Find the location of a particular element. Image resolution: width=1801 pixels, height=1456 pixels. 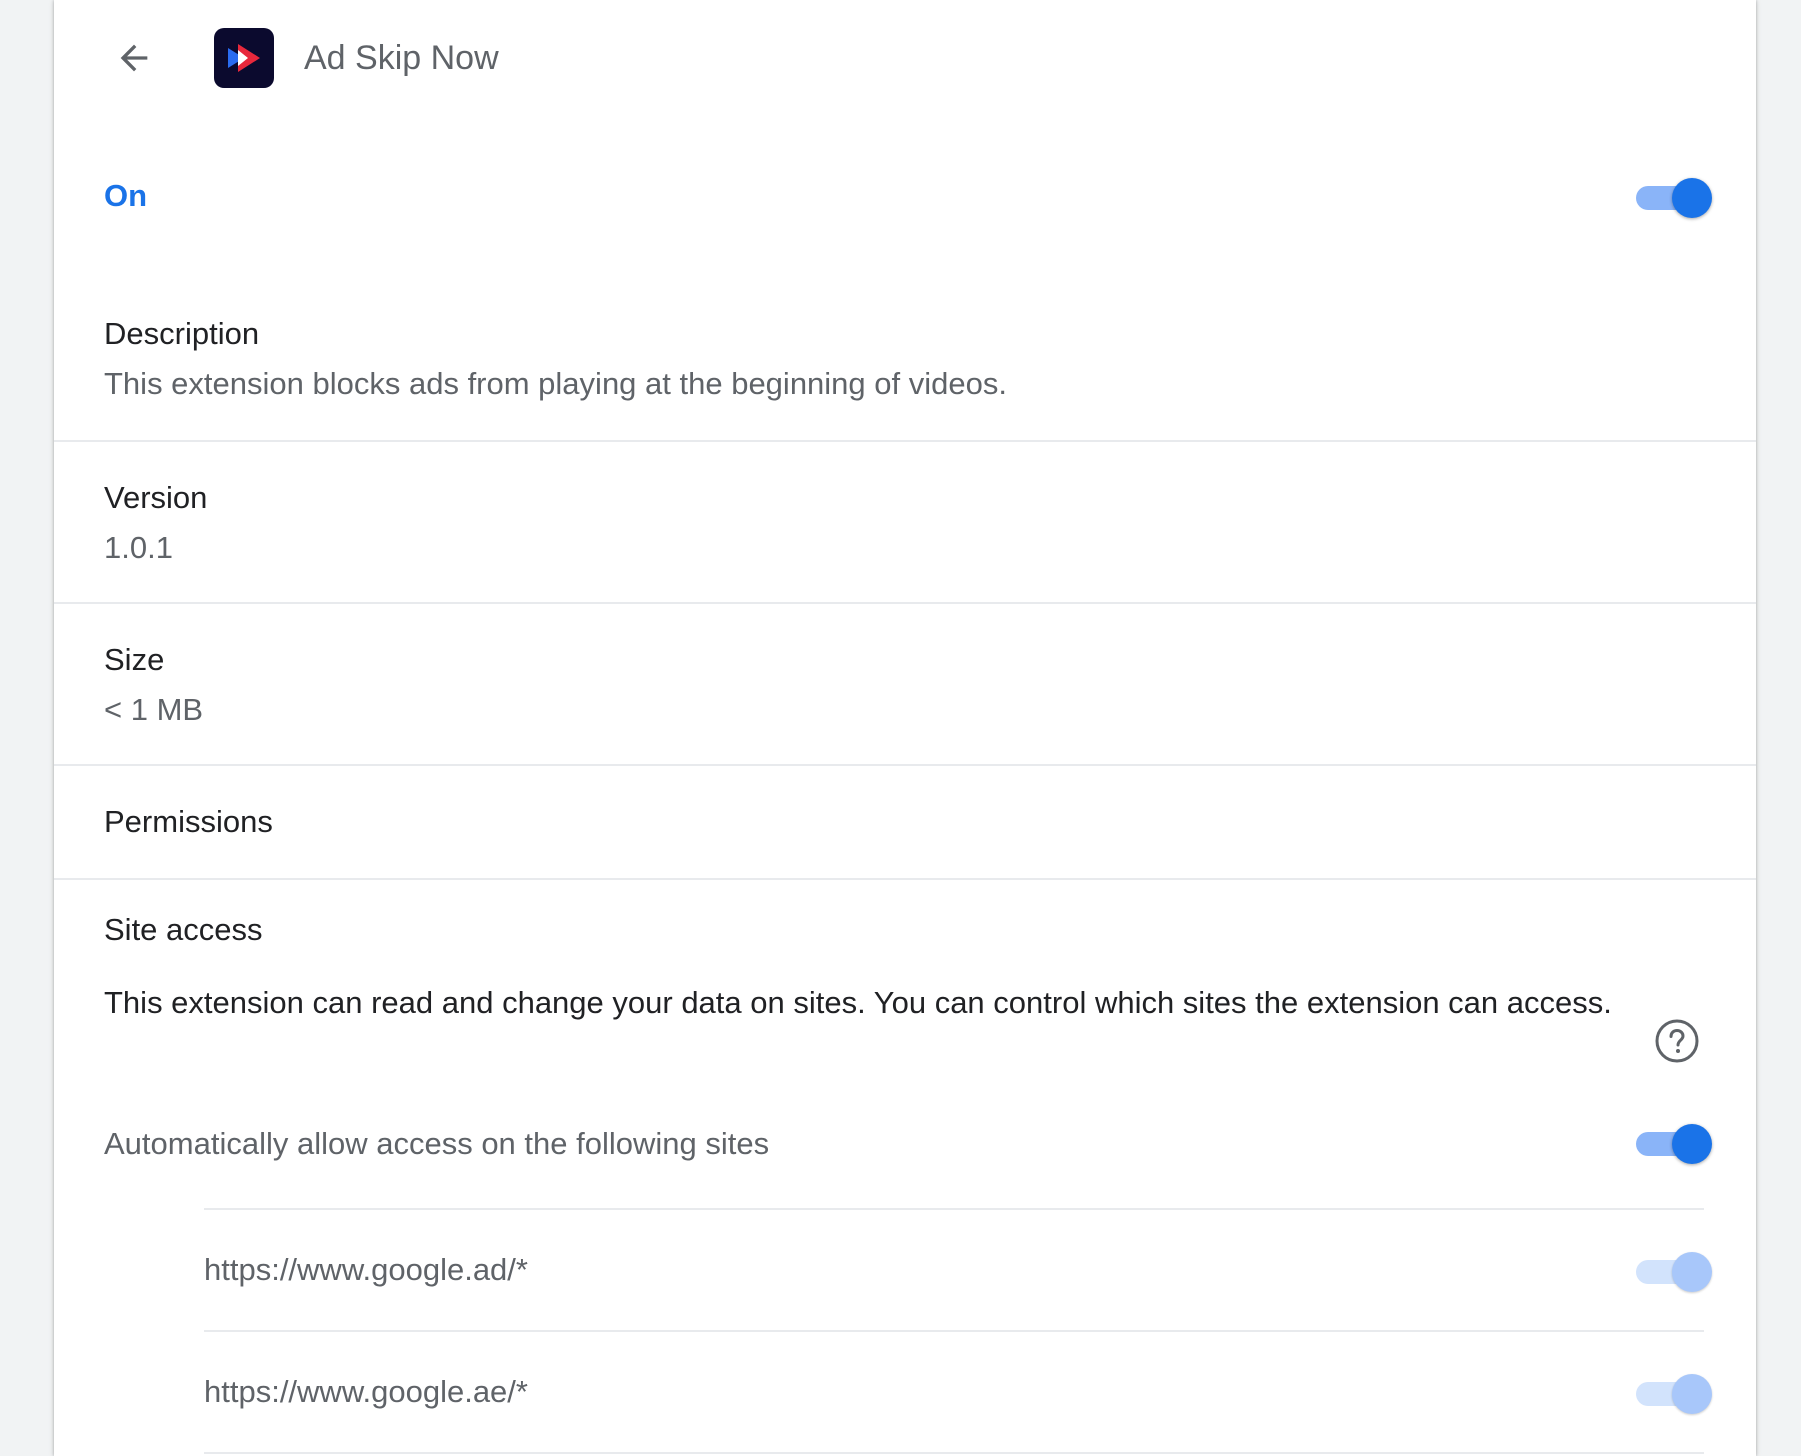

extension-enable-toggle is located at coordinates (1674, 197).